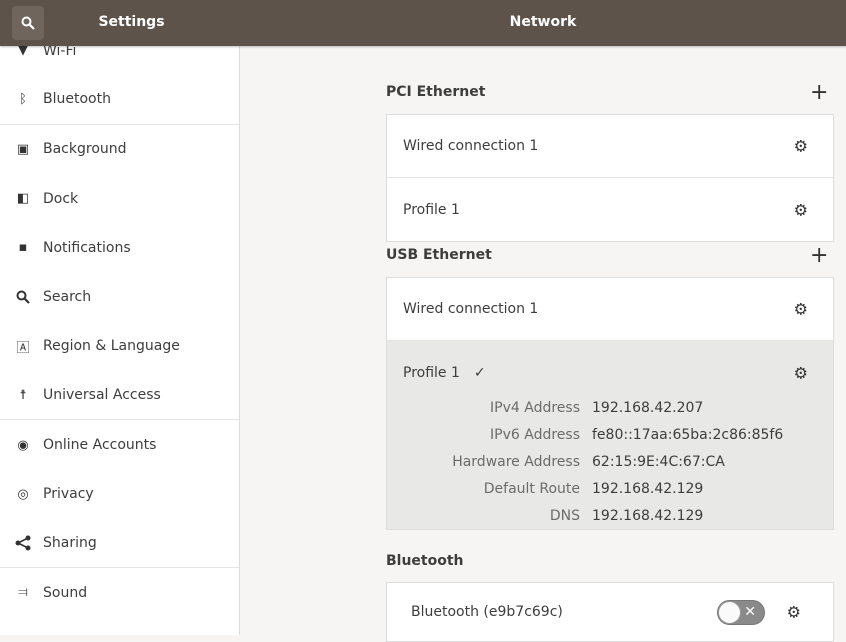 The width and height of the screenshot is (846, 642). What do you see at coordinates (425, 561) in the screenshot?
I see `bluetooth-title: Bluetooth` at bounding box center [425, 561].